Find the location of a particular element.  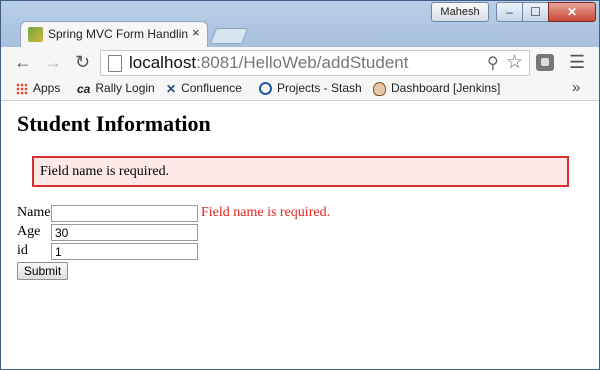

url-path: :8081/HelloWeb/addStudent is located at coordinates (302, 62).